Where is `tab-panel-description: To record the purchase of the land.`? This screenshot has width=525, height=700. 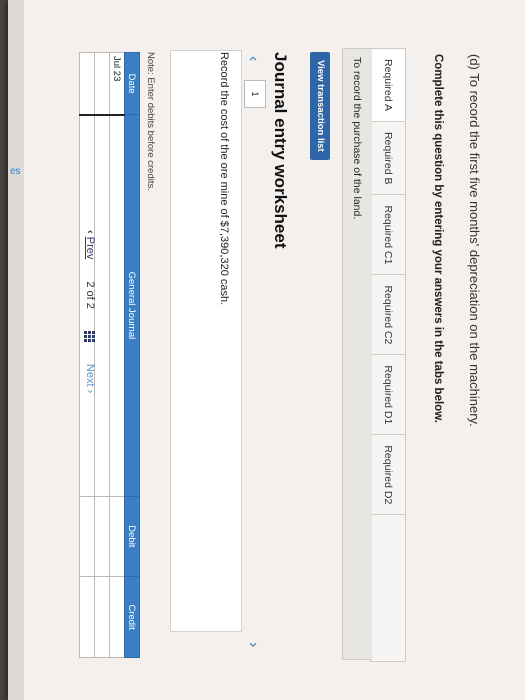
tab-panel-description: To record the purchase of the land. is located at coordinates (357, 354).